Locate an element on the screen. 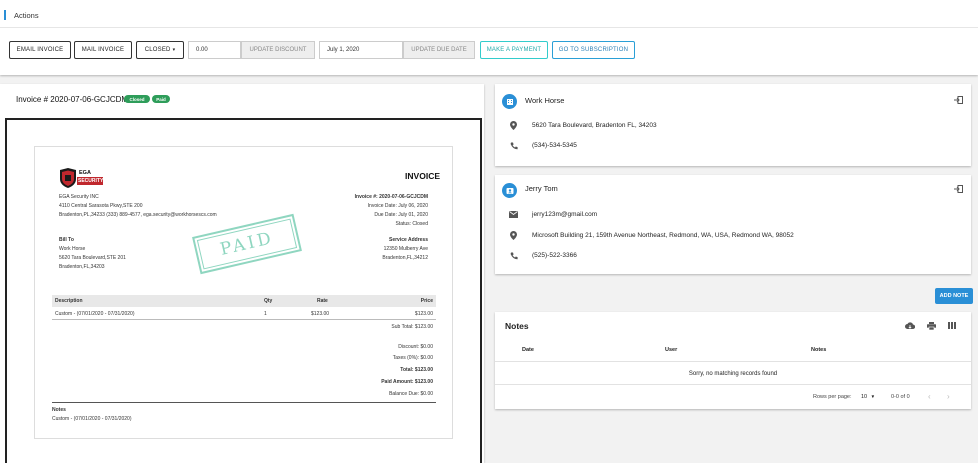  balance-due: Balance Due: $0.00 is located at coordinates (411, 394).